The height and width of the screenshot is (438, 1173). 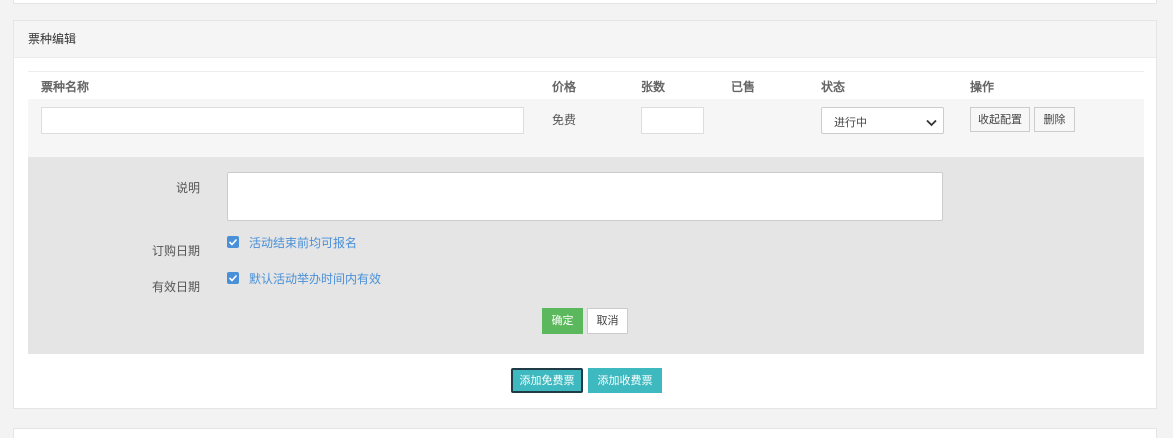 I want to click on order-date-checkbox, so click(x=233, y=242).